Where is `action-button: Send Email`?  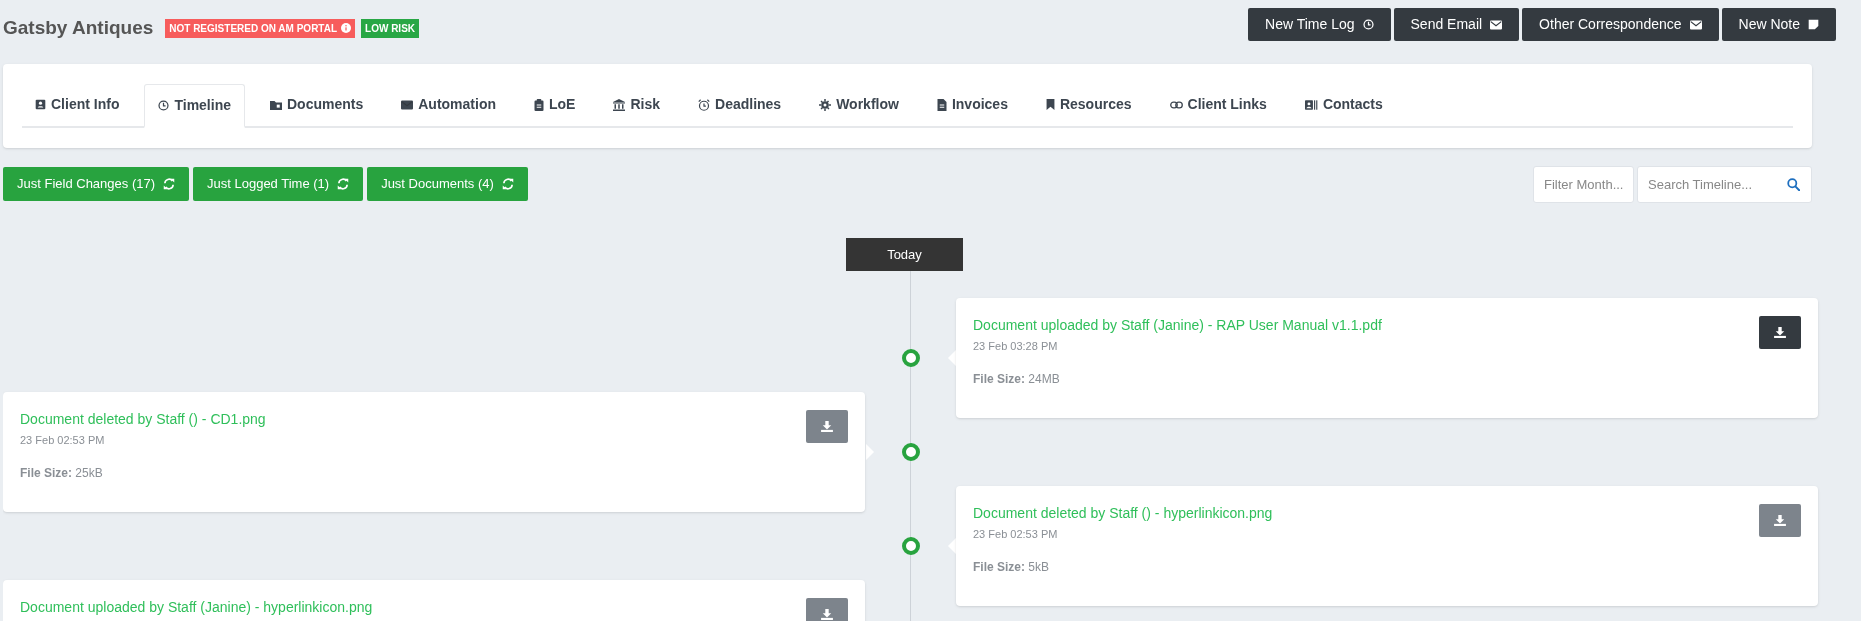
action-button: Send Email is located at coordinates (1456, 24).